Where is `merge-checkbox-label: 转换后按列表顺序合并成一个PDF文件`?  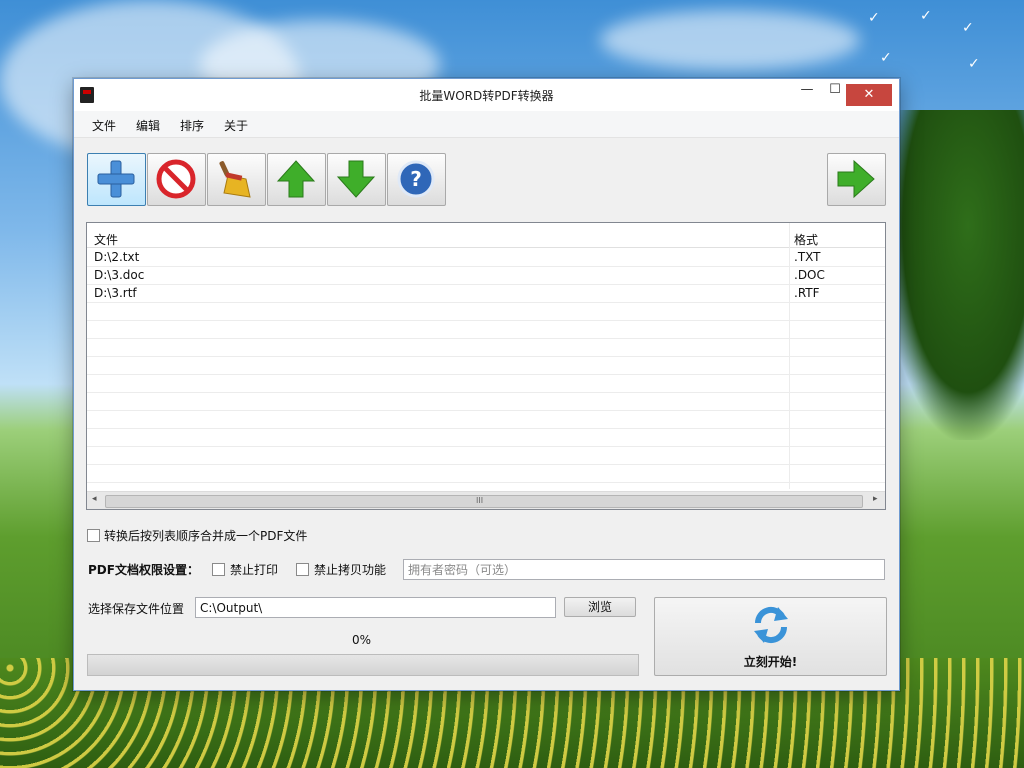
merge-checkbox-label: 转换后按列表顺序合并成一个PDF文件 is located at coordinates (206, 536).